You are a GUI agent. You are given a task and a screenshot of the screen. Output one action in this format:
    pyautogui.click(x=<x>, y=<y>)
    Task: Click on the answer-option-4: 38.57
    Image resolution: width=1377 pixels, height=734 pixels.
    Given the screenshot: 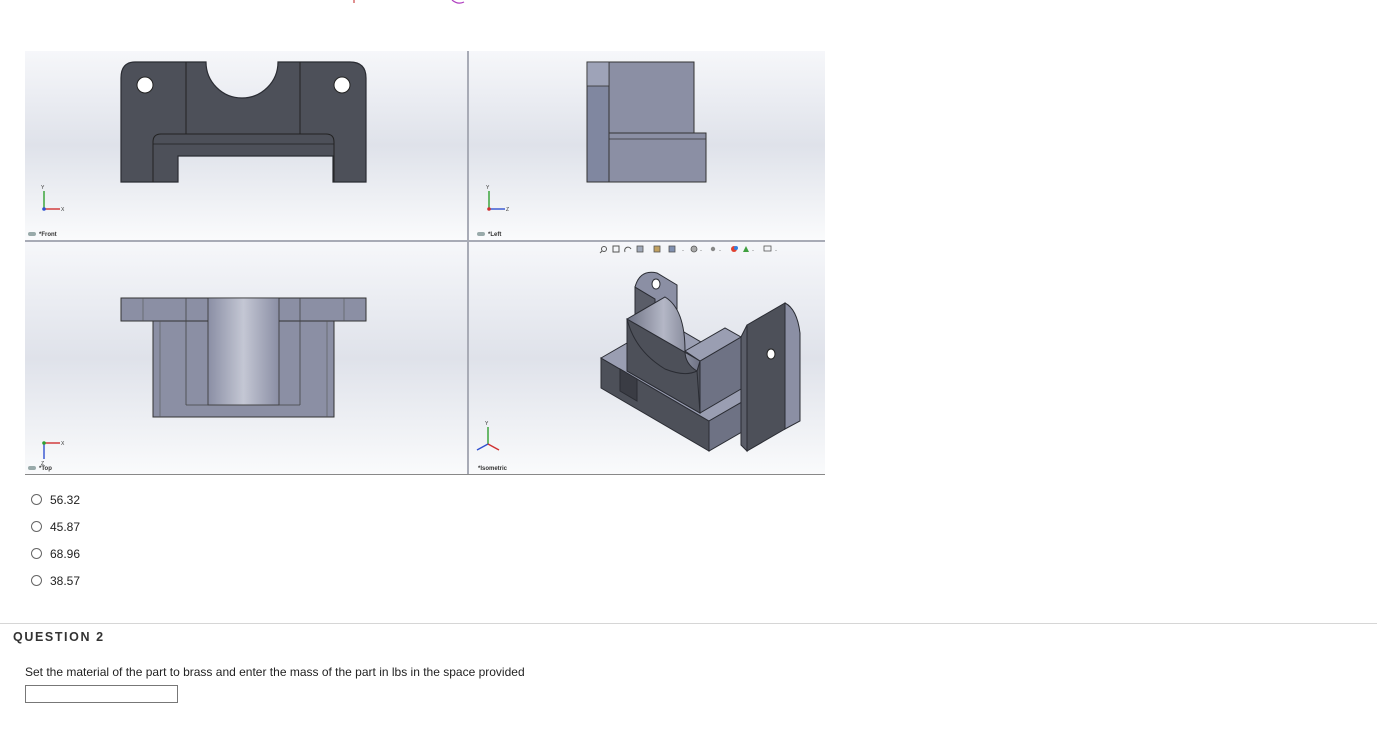 What is the action you would take?
    pyautogui.click(x=55, y=580)
    